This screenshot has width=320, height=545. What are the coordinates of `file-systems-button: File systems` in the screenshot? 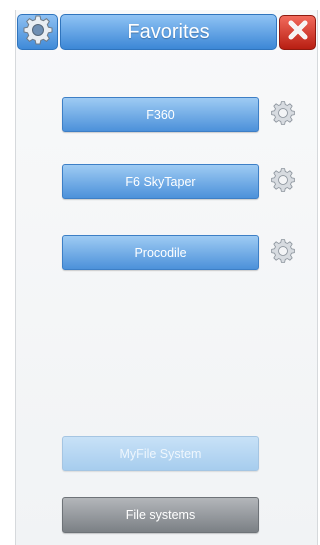 It's located at (160, 515).